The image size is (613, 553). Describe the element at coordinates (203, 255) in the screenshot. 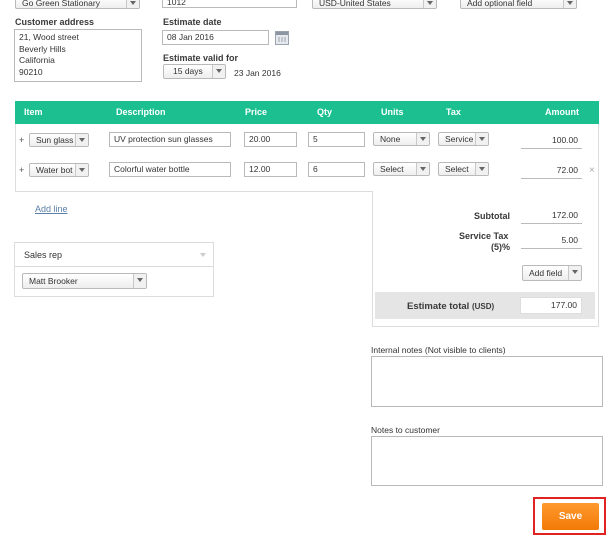

I see `collapse-icon` at that location.